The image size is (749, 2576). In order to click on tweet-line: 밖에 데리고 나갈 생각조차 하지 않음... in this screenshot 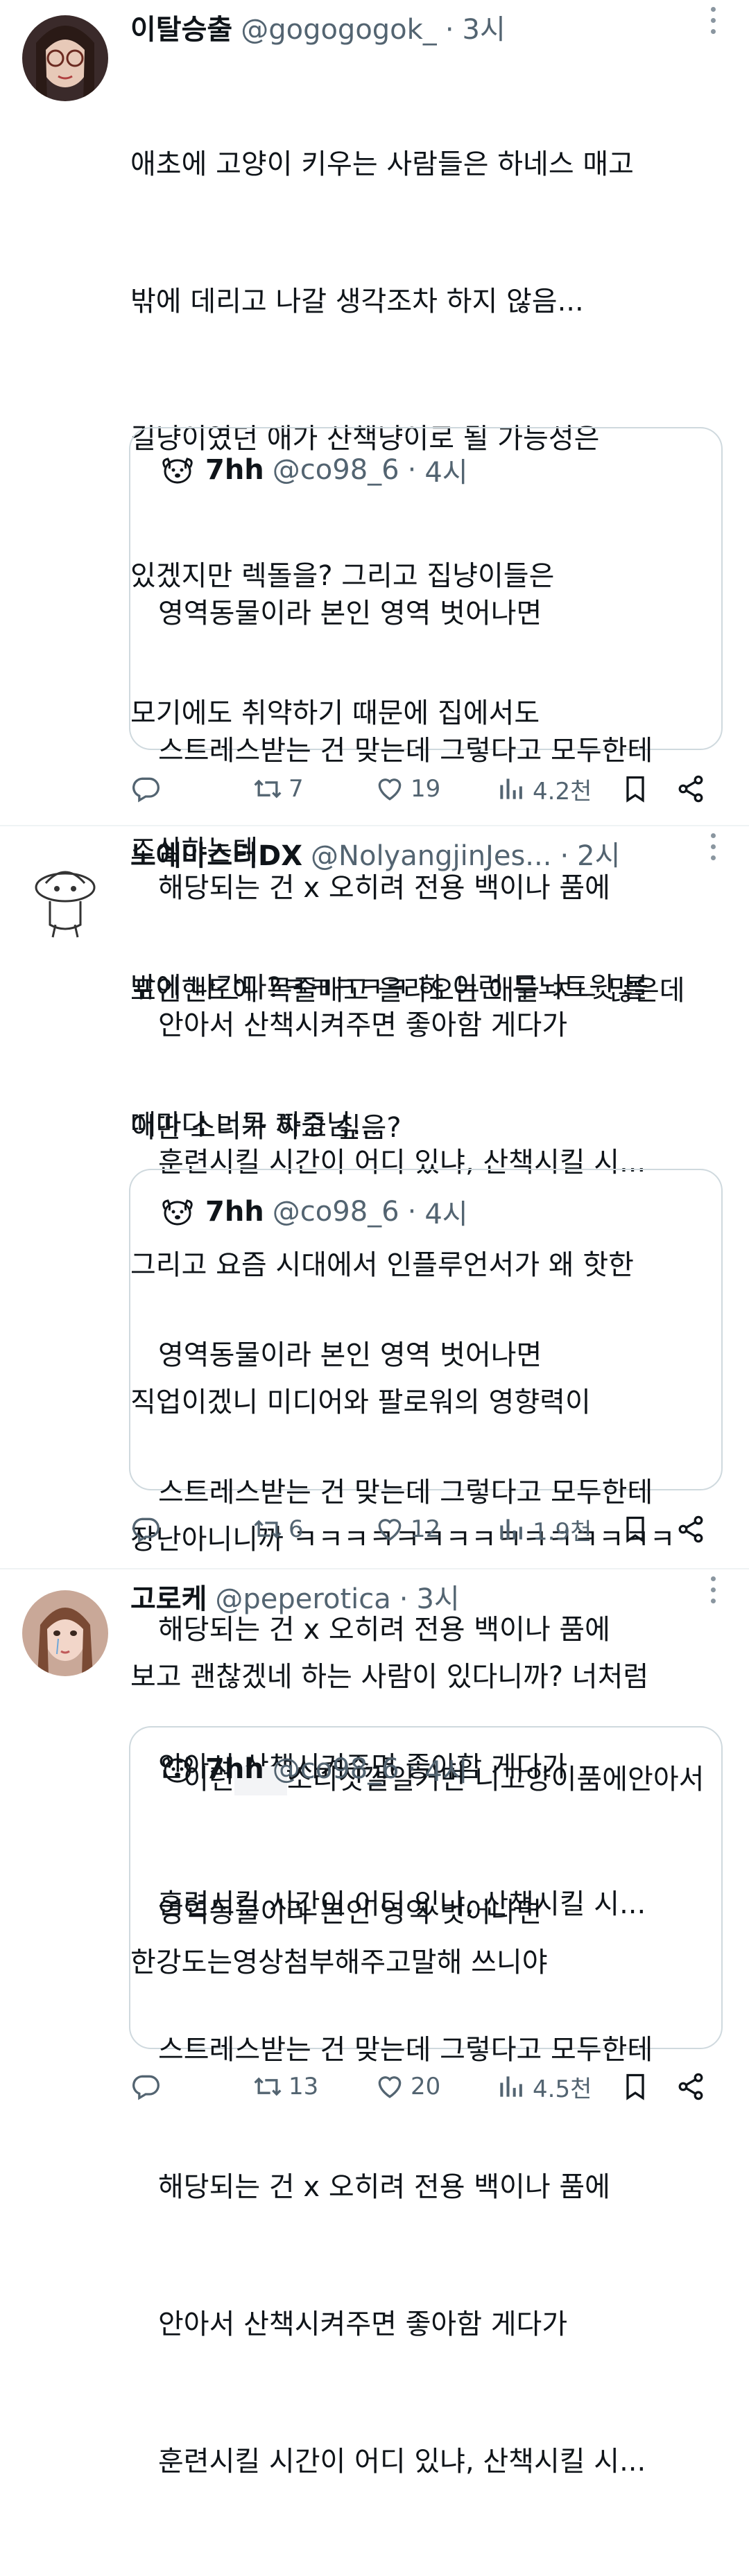, I will do `click(357, 301)`.